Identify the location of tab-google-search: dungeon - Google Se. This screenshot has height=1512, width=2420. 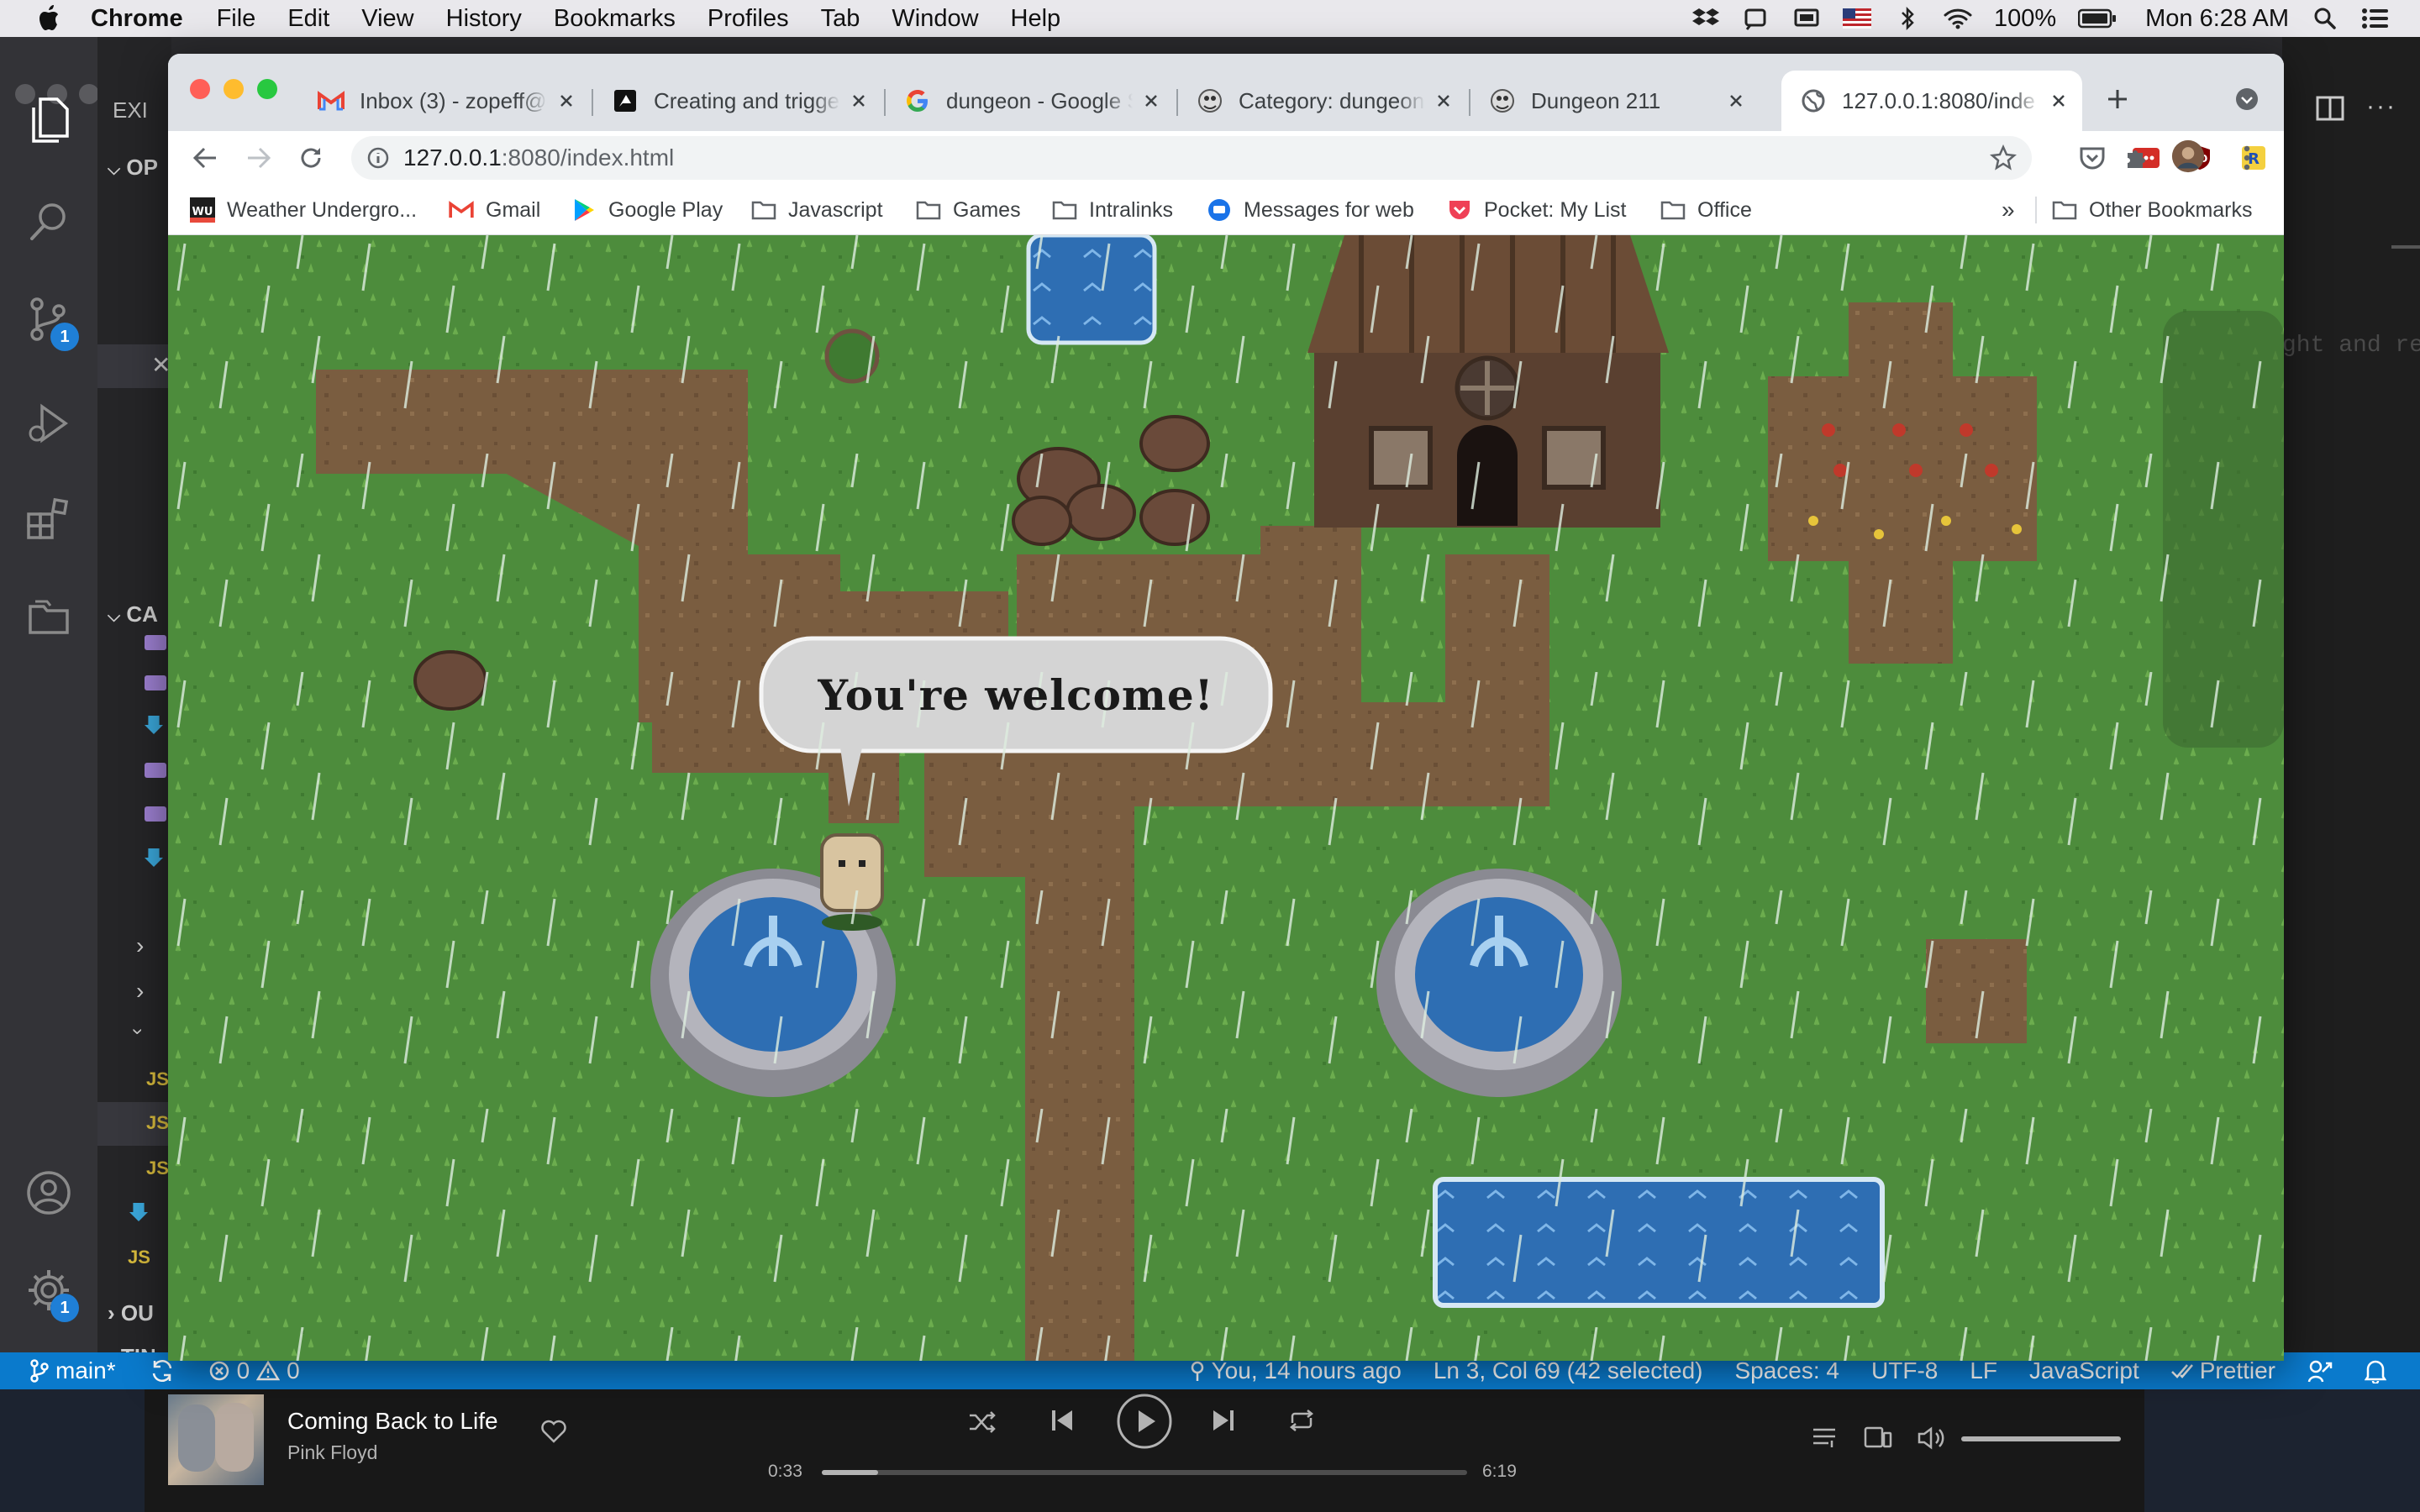
(1030, 101).